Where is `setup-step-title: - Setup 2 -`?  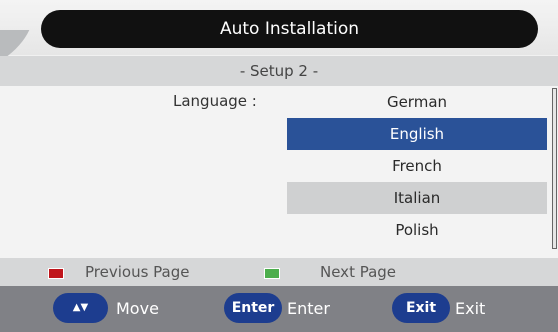
setup-step-title: - Setup 2 - is located at coordinates (279, 71).